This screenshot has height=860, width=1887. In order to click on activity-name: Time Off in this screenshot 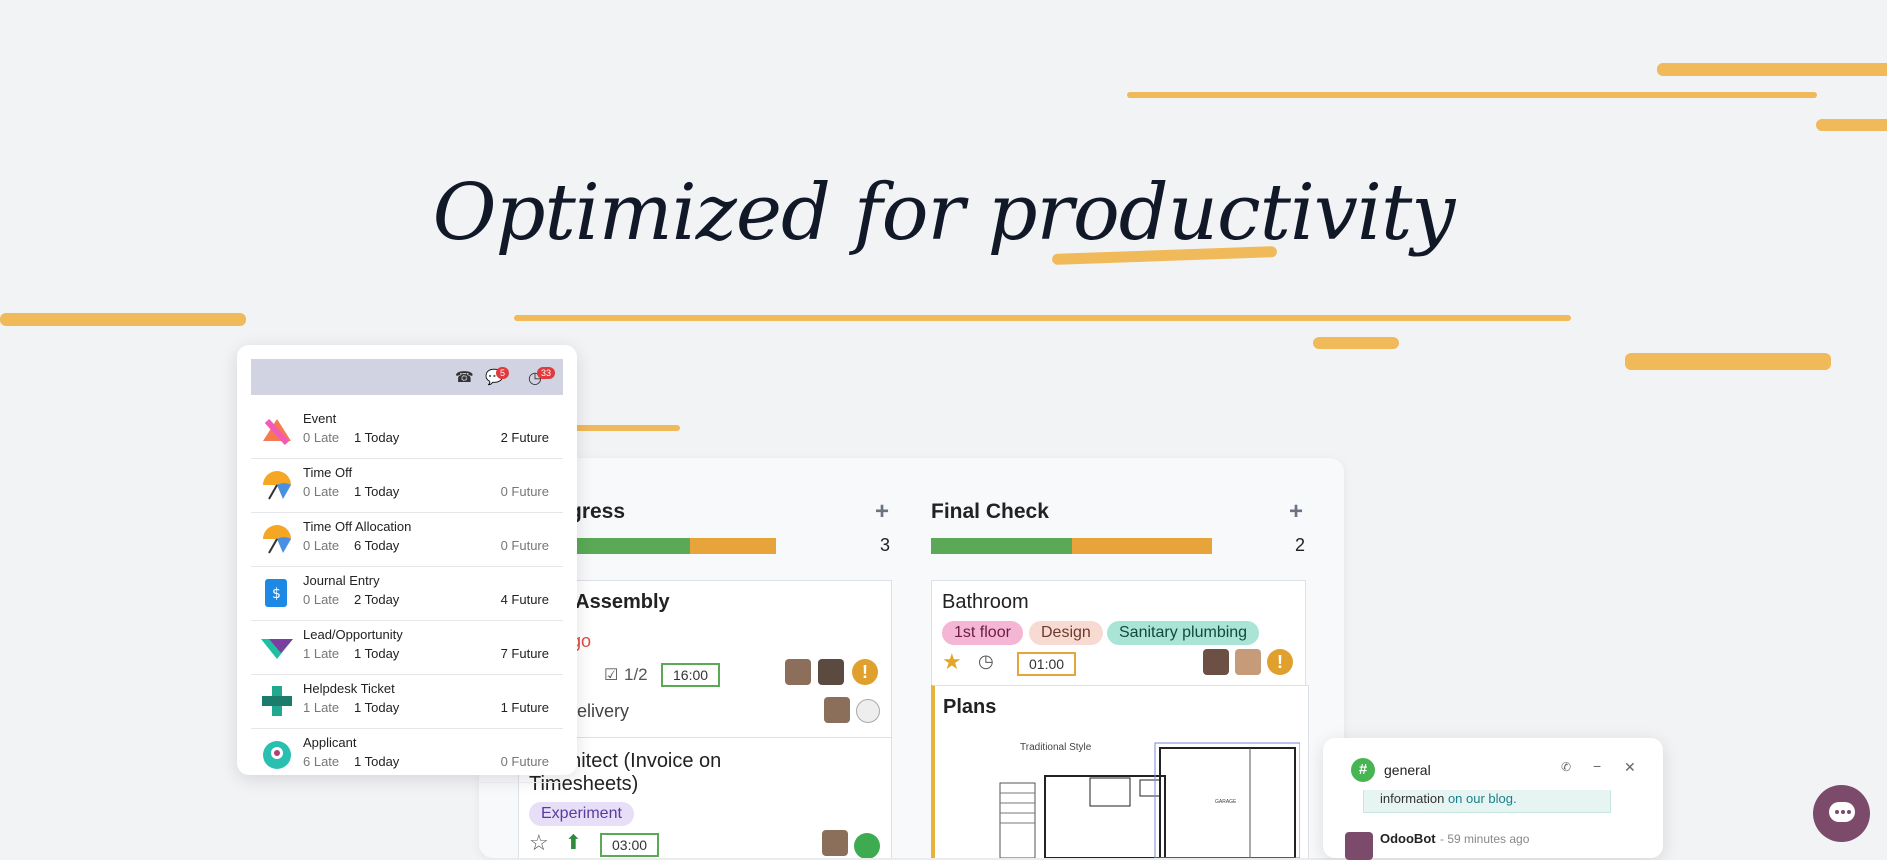, I will do `click(328, 472)`.